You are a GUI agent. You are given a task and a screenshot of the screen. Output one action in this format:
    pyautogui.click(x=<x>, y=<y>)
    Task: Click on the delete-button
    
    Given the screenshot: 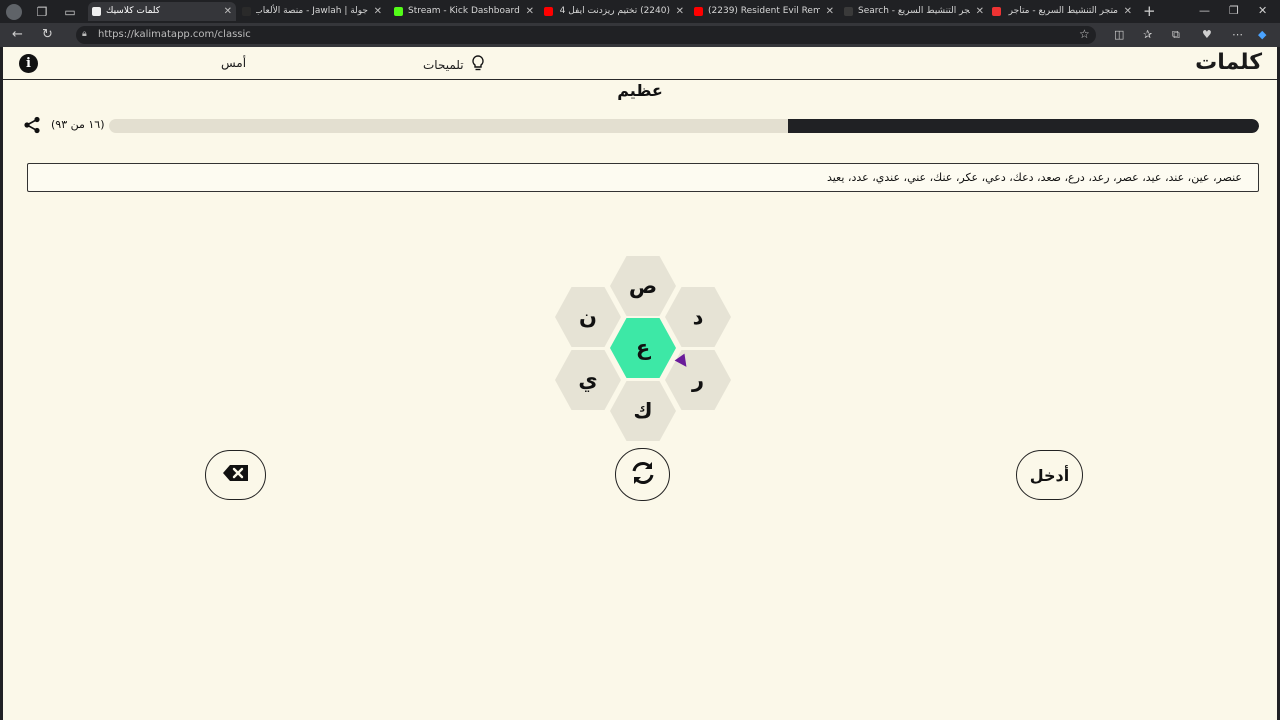 What is the action you would take?
    pyautogui.click(x=235, y=475)
    